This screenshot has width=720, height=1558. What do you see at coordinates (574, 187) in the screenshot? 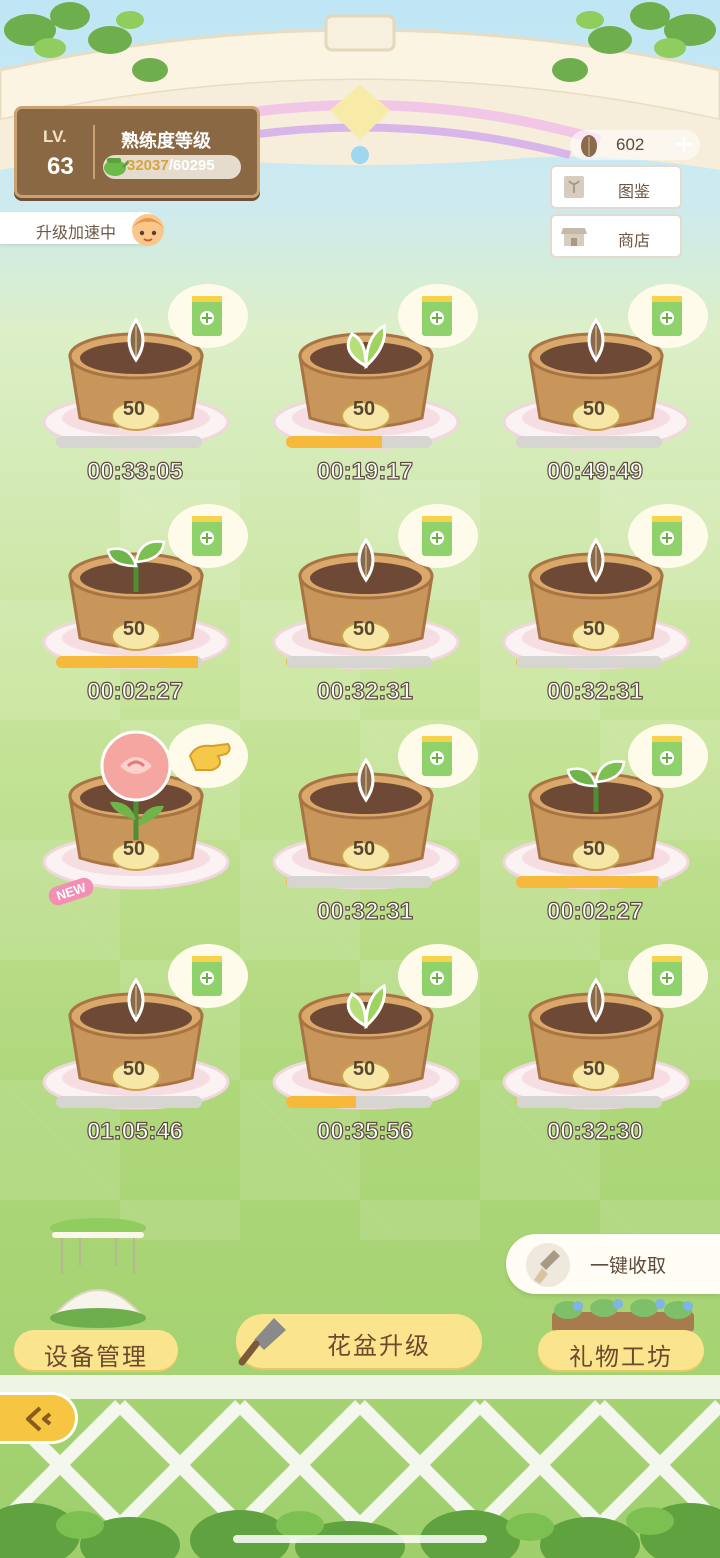
I see `book-icon` at bounding box center [574, 187].